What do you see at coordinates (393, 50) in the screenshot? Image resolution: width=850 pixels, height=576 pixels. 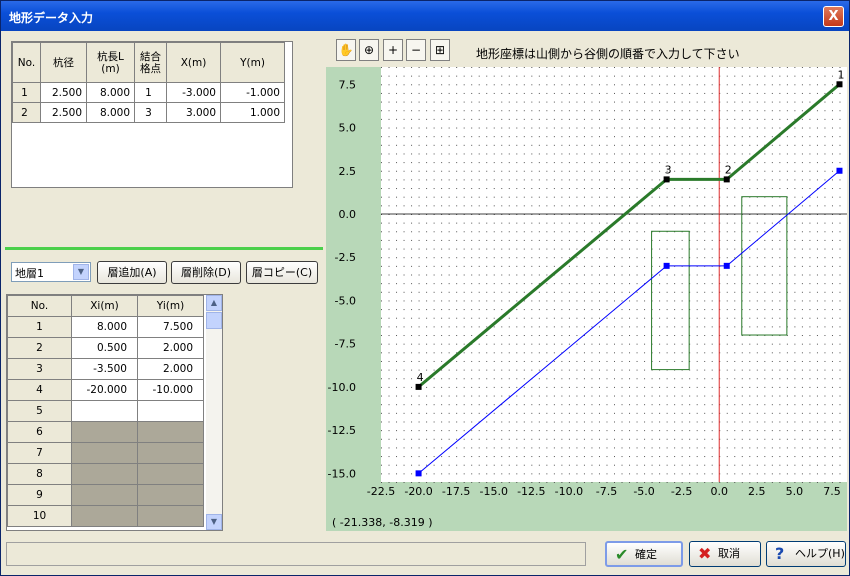 I see `zoom-in-icon: +` at bounding box center [393, 50].